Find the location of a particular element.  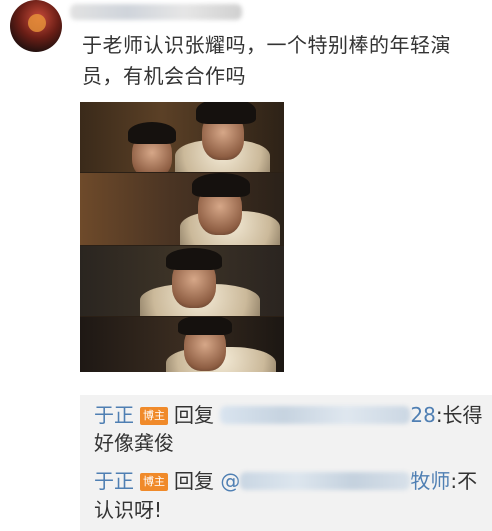

reply-text-line1: :不 is located at coordinates (464, 481).